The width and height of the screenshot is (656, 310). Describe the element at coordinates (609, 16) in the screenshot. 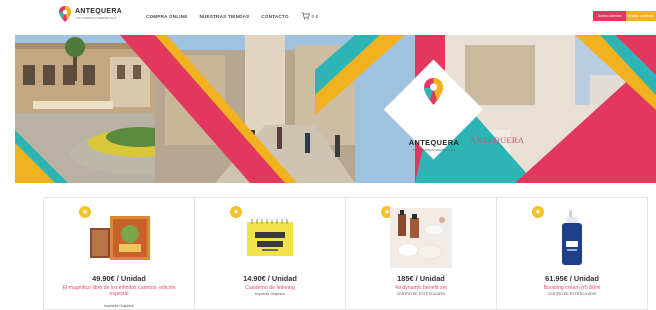

I see `customer-access-button: Acceso clientes` at that location.